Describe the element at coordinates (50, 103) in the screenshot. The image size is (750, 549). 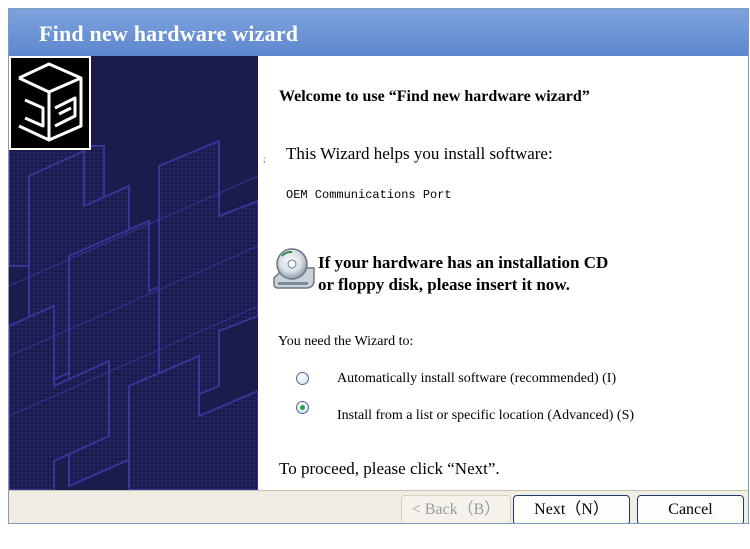
I see `hardware-wizard-icon` at that location.